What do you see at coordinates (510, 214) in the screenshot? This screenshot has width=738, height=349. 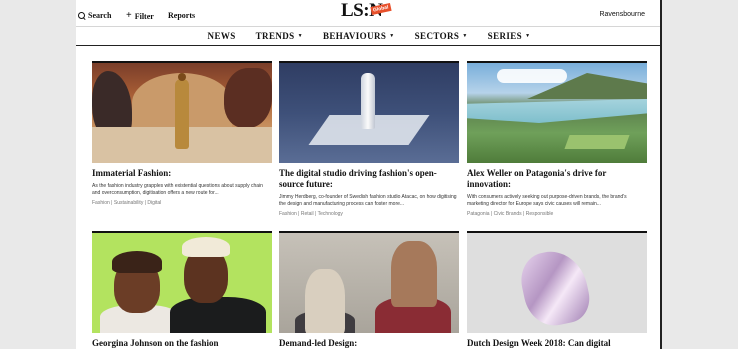 I see `article-tags: Patagonia | Civic Brands | Responsible` at bounding box center [510, 214].